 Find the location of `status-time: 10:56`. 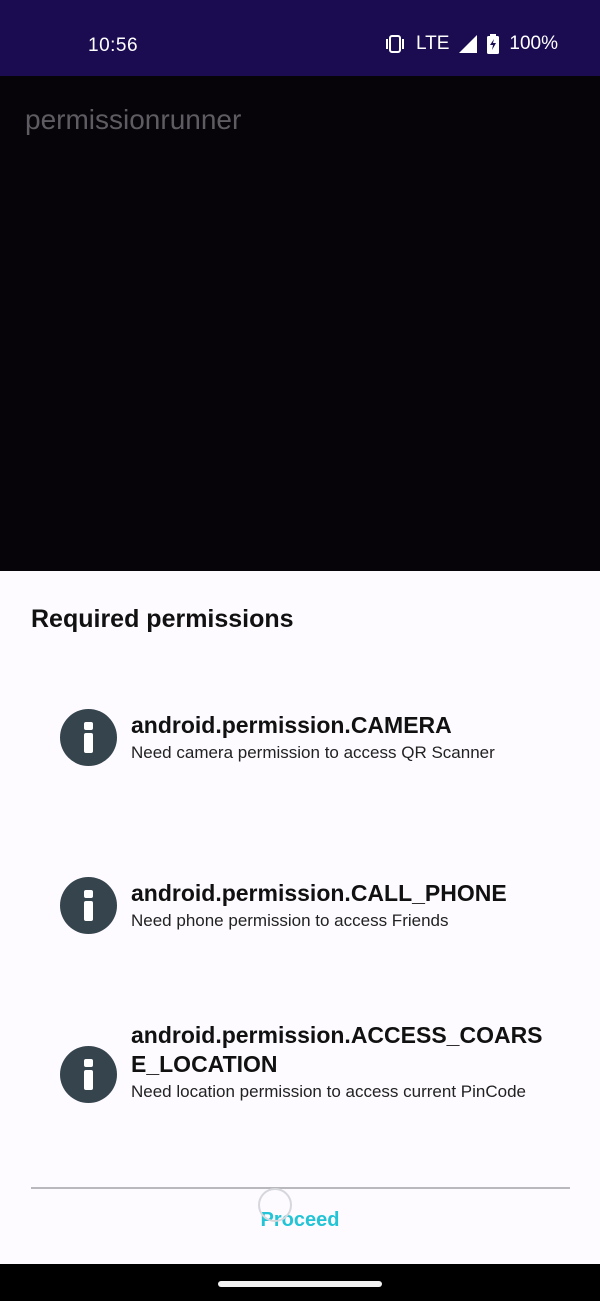

status-time: 10:56 is located at coordinates (113, 45).